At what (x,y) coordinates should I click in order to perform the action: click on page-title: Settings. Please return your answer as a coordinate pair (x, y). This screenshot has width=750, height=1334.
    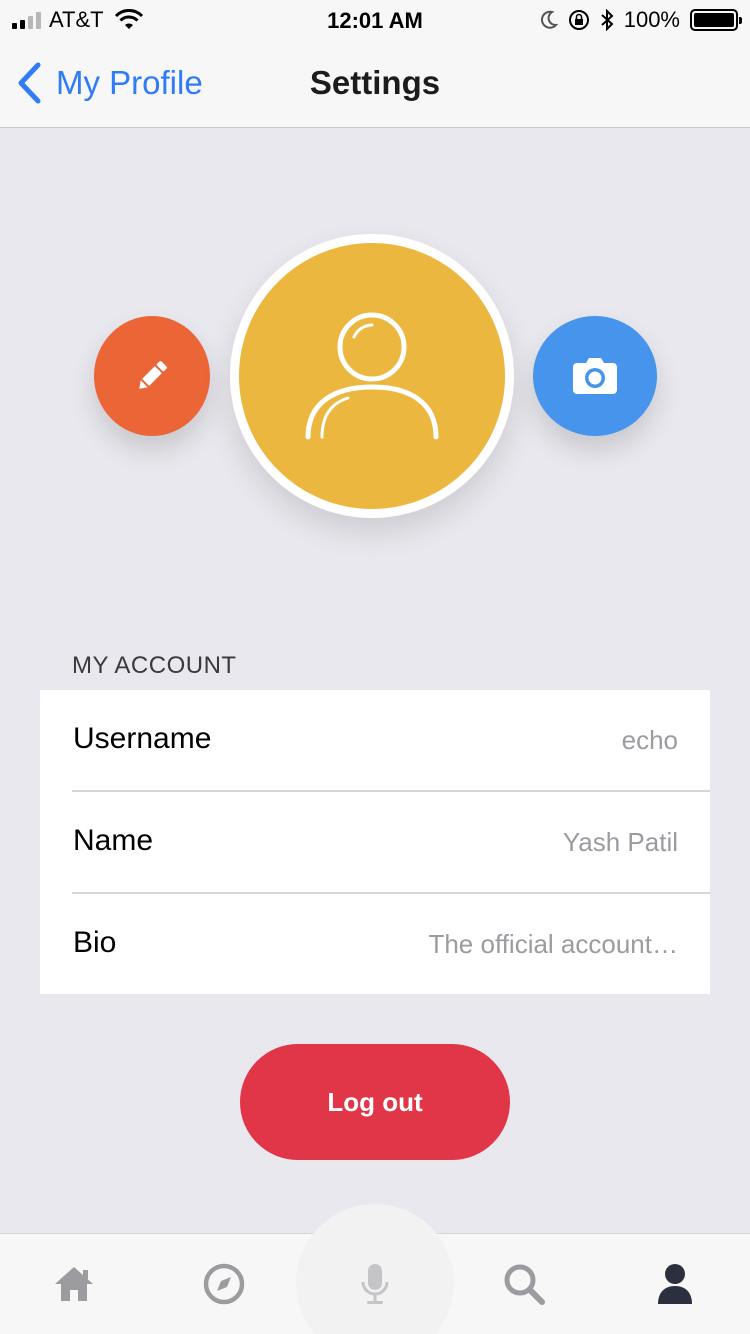
    Looking at the image, I should click on (375, 82).